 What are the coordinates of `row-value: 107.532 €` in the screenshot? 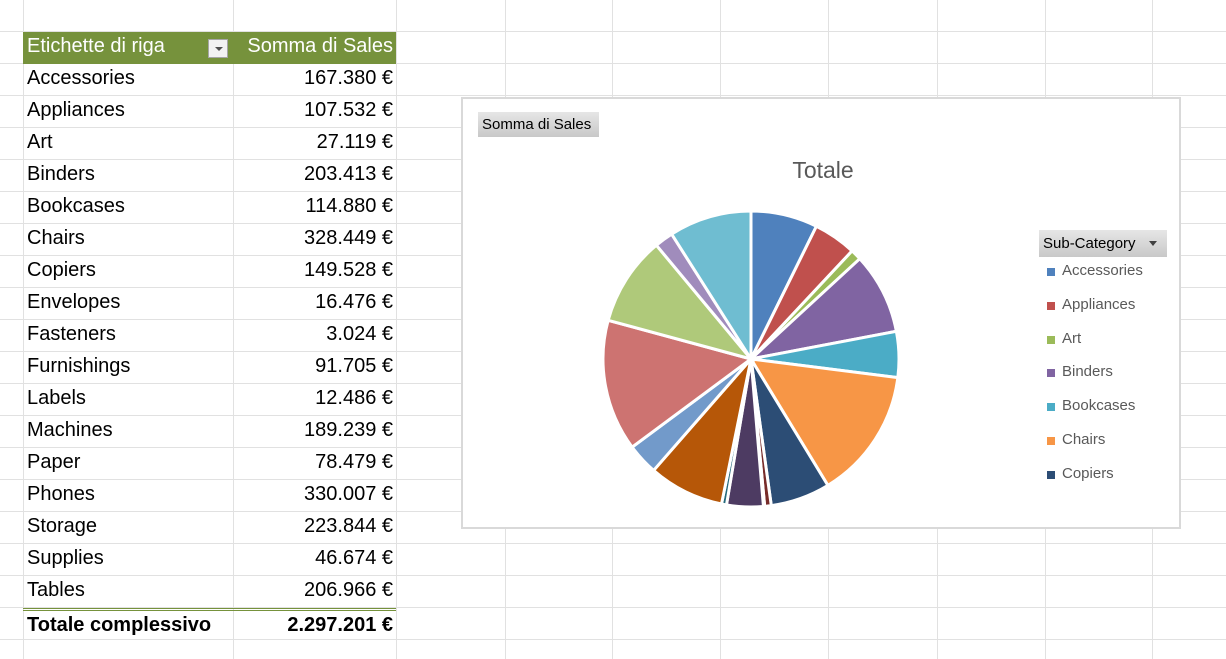 It's located at (348, 110).